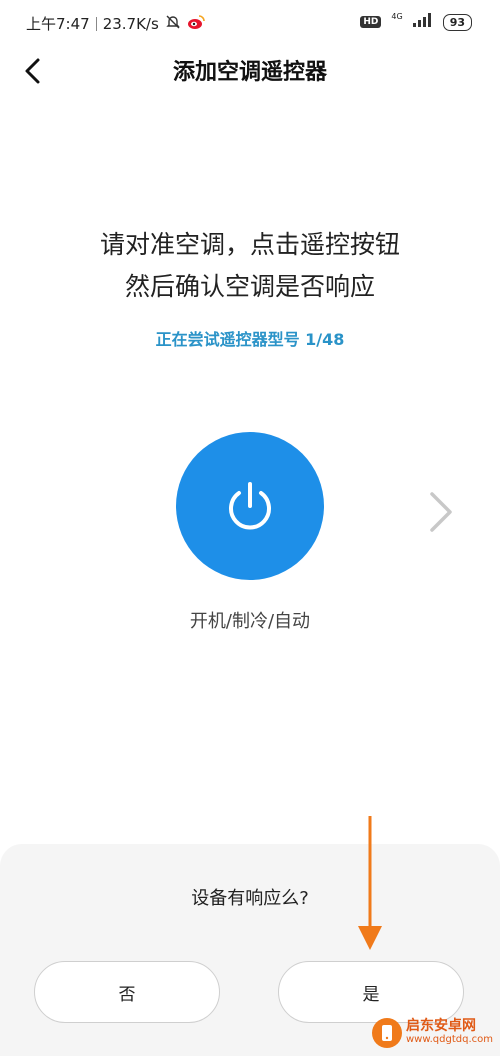 This screenshot has height=1056, width=500. I want to click on watermark: 启东安卓网 www.qdgtdq.com, so click(434, 1033).